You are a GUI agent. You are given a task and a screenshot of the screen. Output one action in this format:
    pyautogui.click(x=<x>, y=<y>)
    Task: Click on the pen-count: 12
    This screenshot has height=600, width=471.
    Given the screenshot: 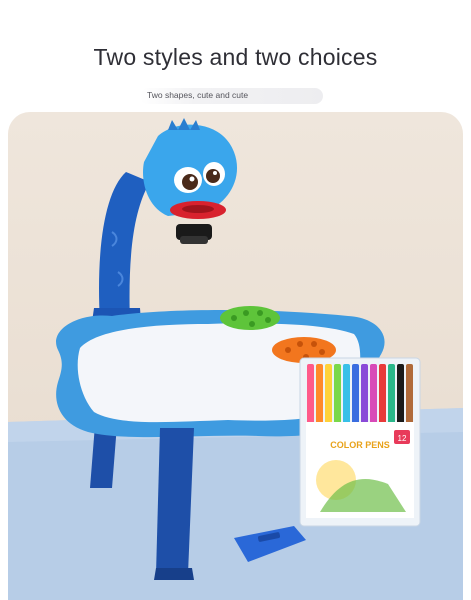 What is the action you would take?
    pyautogui.click(x=402, y=438)
    